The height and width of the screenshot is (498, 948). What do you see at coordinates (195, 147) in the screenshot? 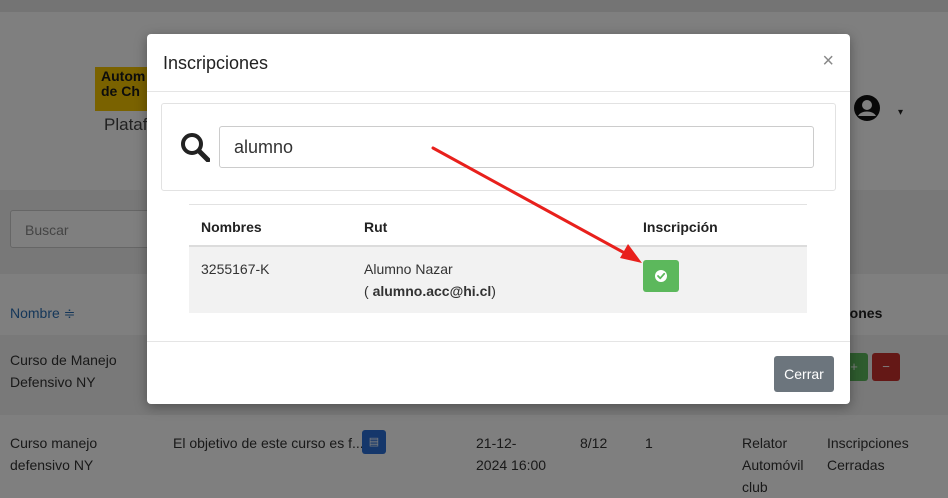
I see `search-icon` at bounding box center [195, 147].